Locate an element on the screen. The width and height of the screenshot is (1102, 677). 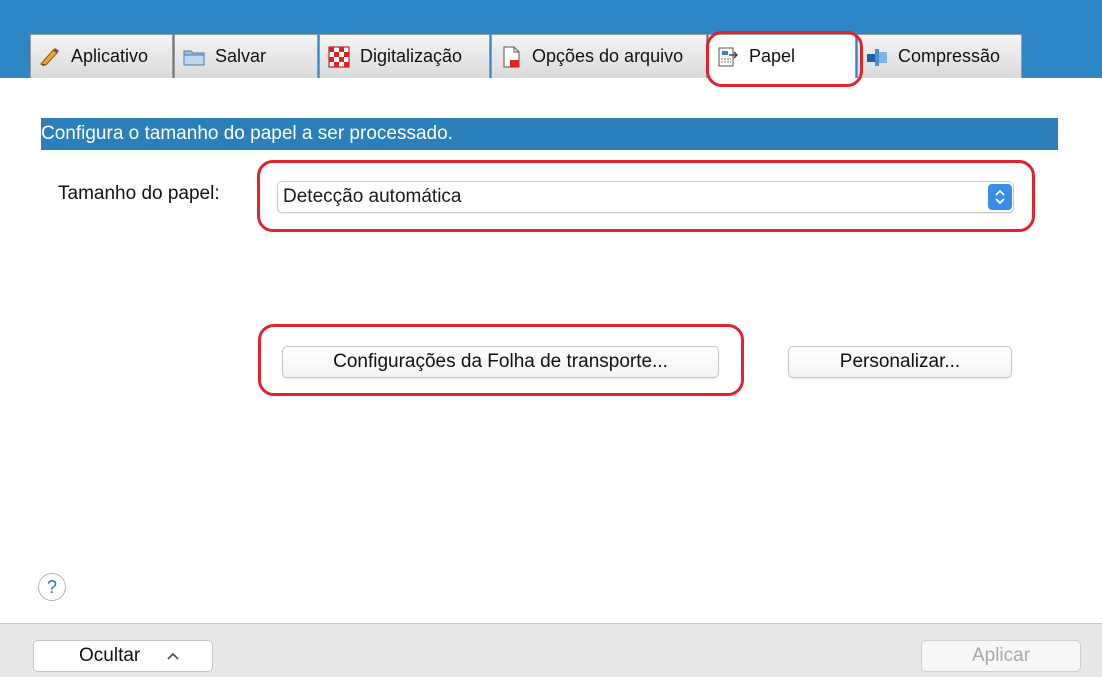
apply-button: Aplicar is located at coordinates (1001, 656).